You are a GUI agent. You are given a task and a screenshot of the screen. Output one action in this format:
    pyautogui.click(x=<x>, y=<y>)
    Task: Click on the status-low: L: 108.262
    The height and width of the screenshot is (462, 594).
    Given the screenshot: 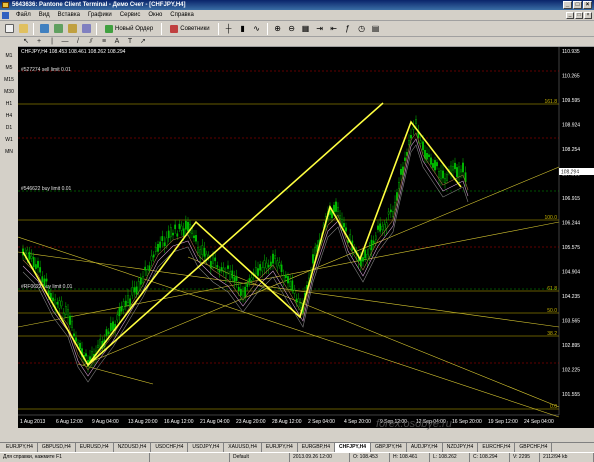 What is the action you would take?
    pyautogui.click(x=450, y=457)
    